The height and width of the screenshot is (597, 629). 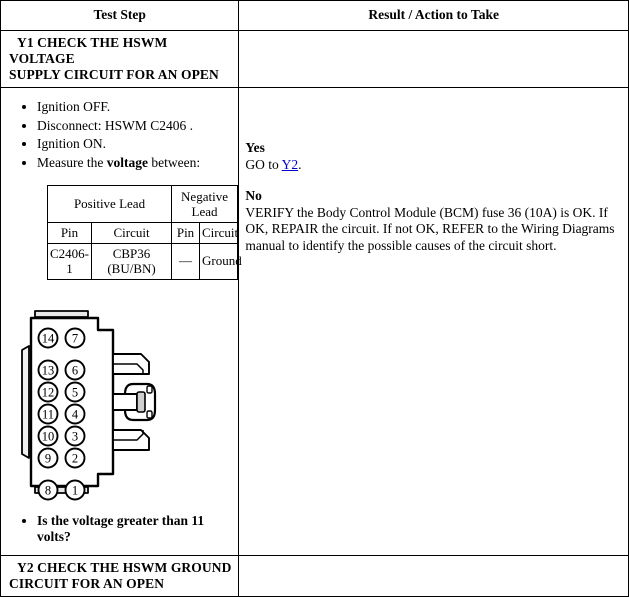 I want to click on cell-positive-pin: C2406-1, so click(x=69, y=261).